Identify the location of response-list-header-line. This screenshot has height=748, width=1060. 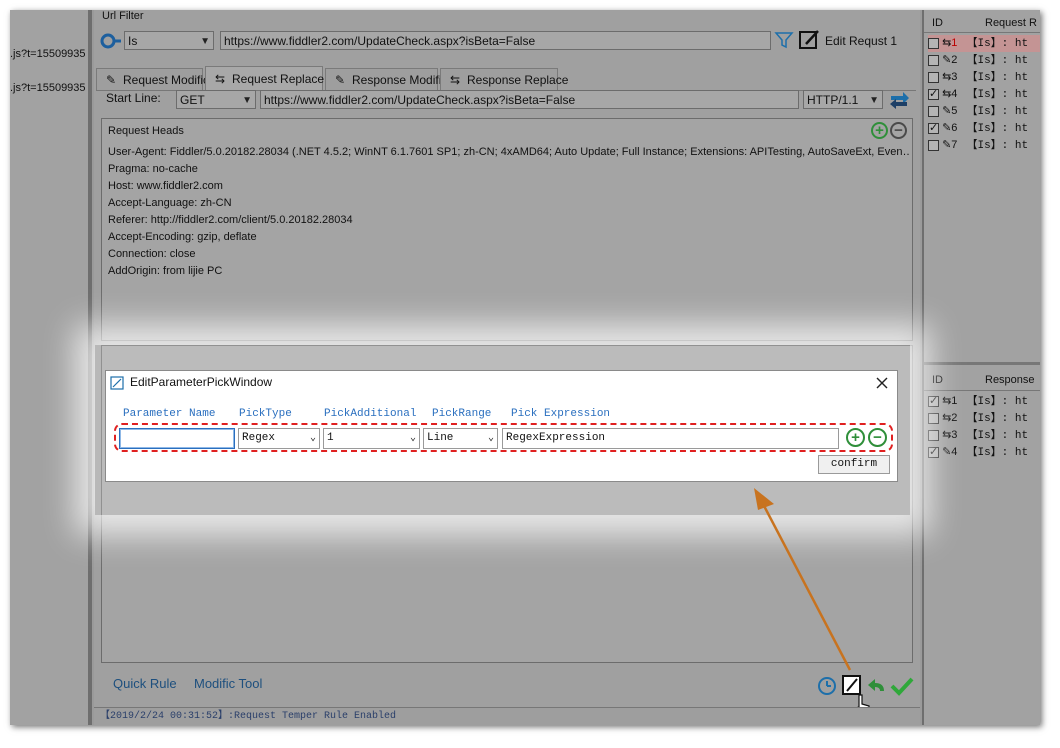
(982, 390).